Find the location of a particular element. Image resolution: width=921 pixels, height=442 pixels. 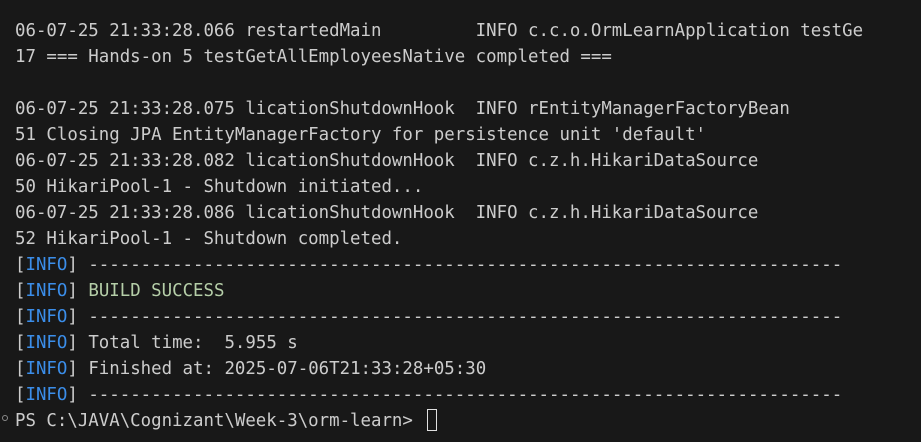

command-decoration-icon is located at coordinates (5, 418).